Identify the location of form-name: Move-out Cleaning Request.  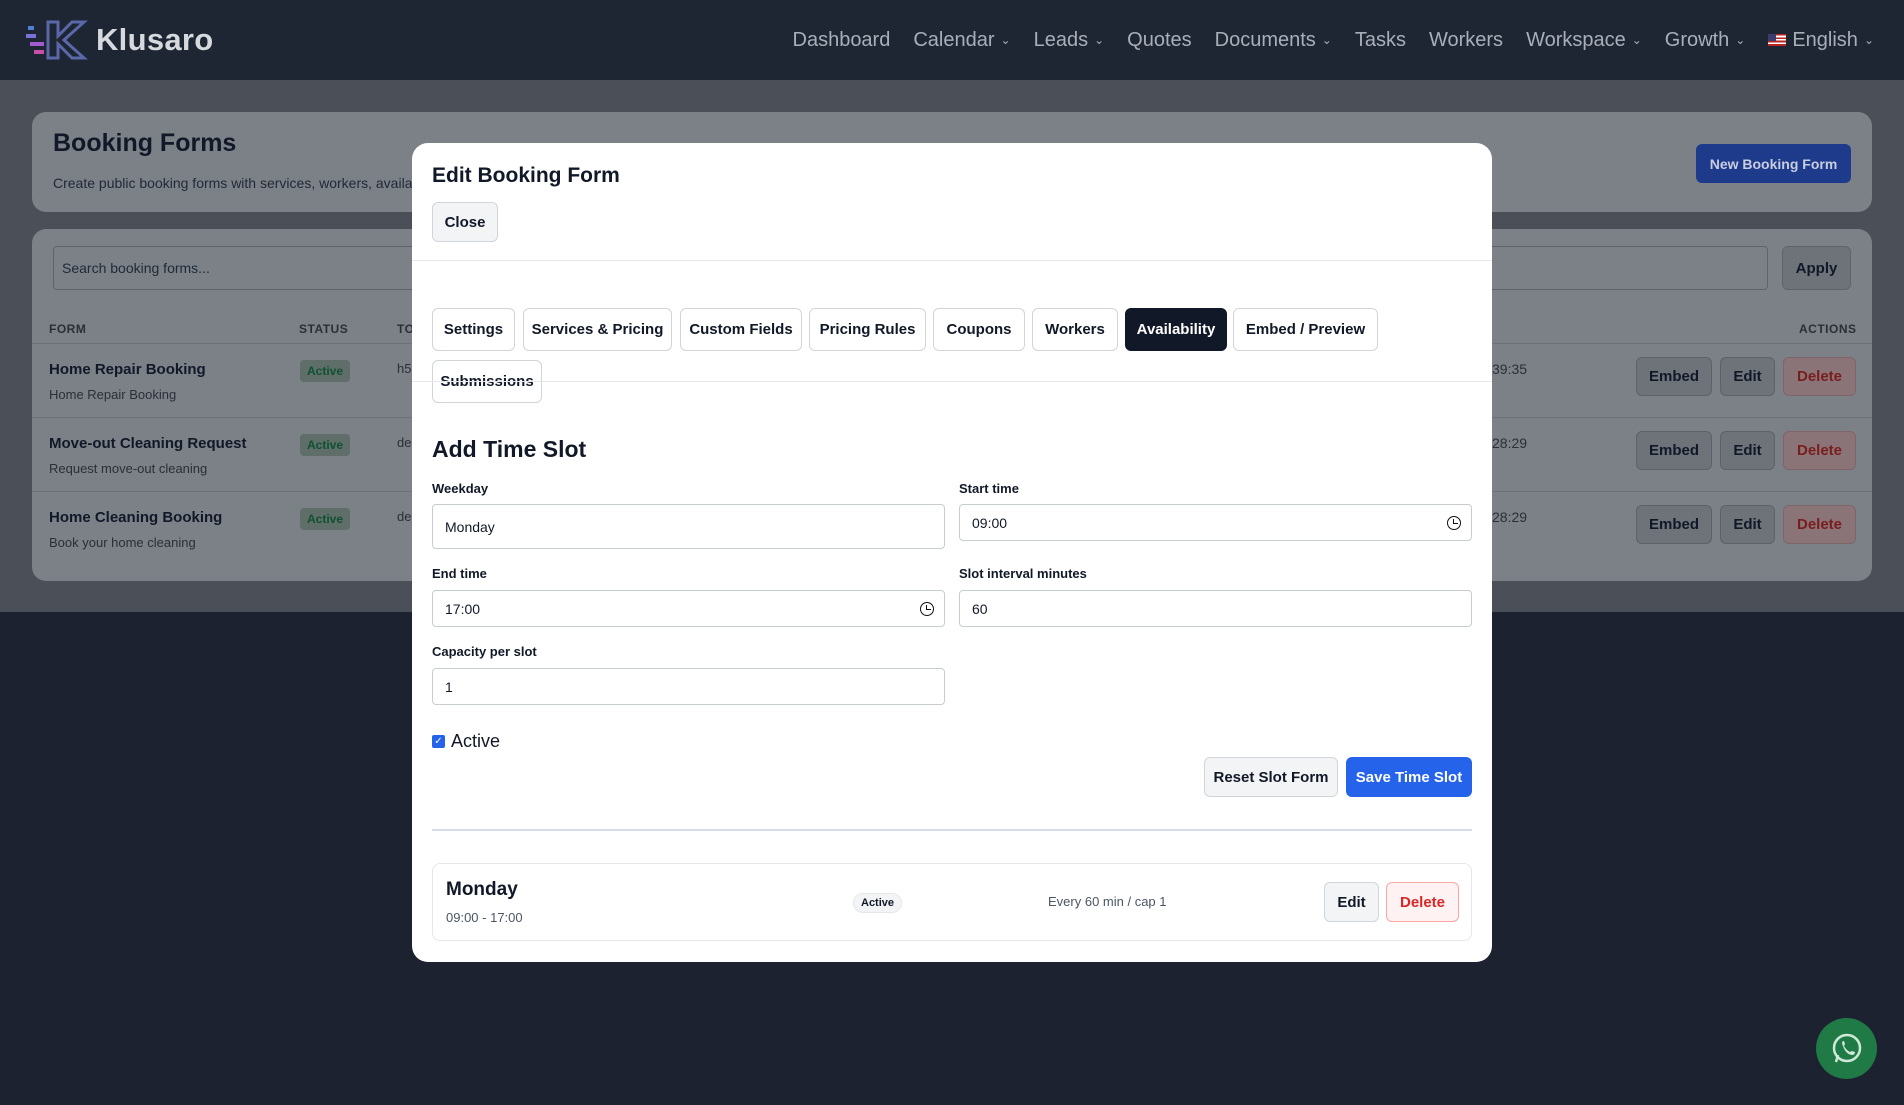
(148, 443).